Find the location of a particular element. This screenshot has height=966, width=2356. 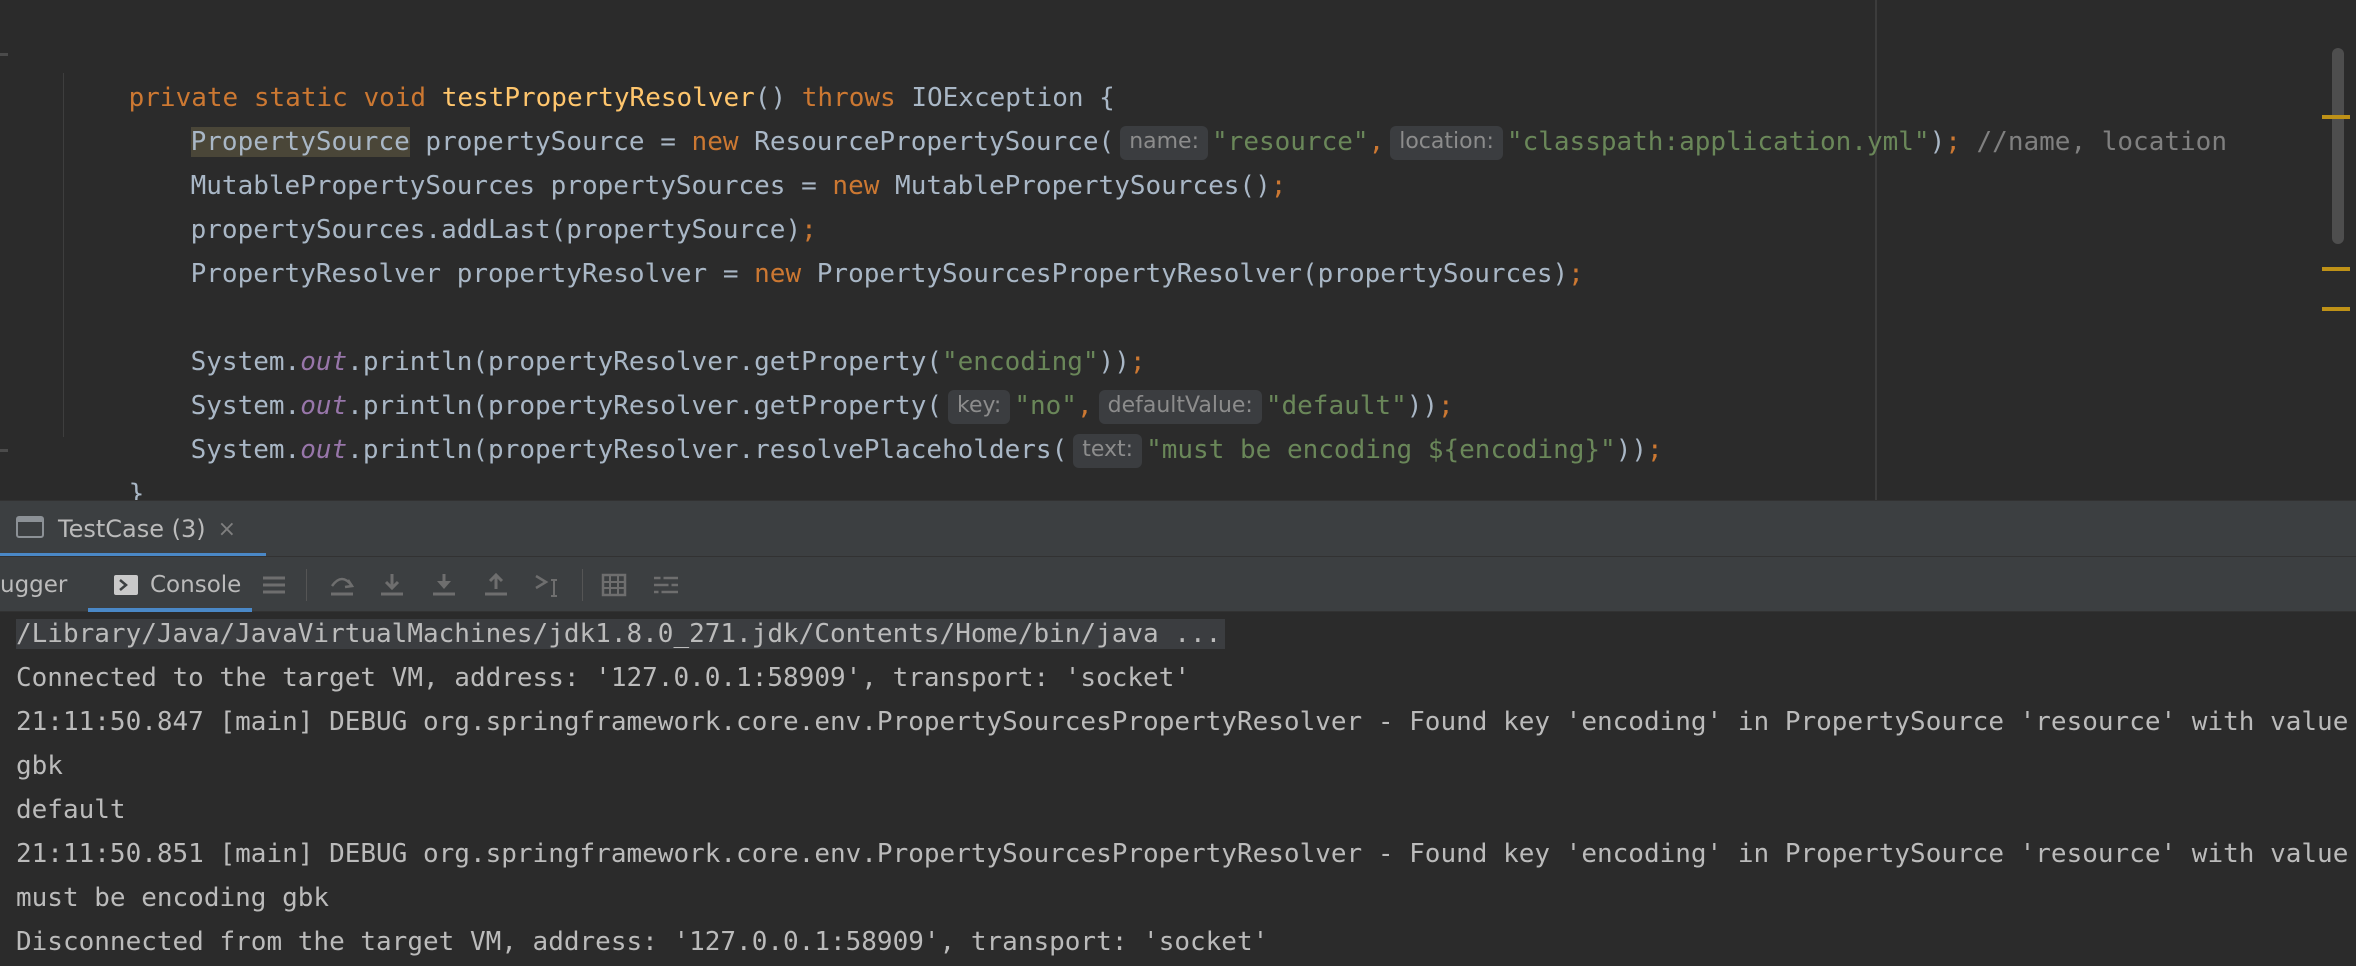

indent-guide is located at coordinates (63, 255).